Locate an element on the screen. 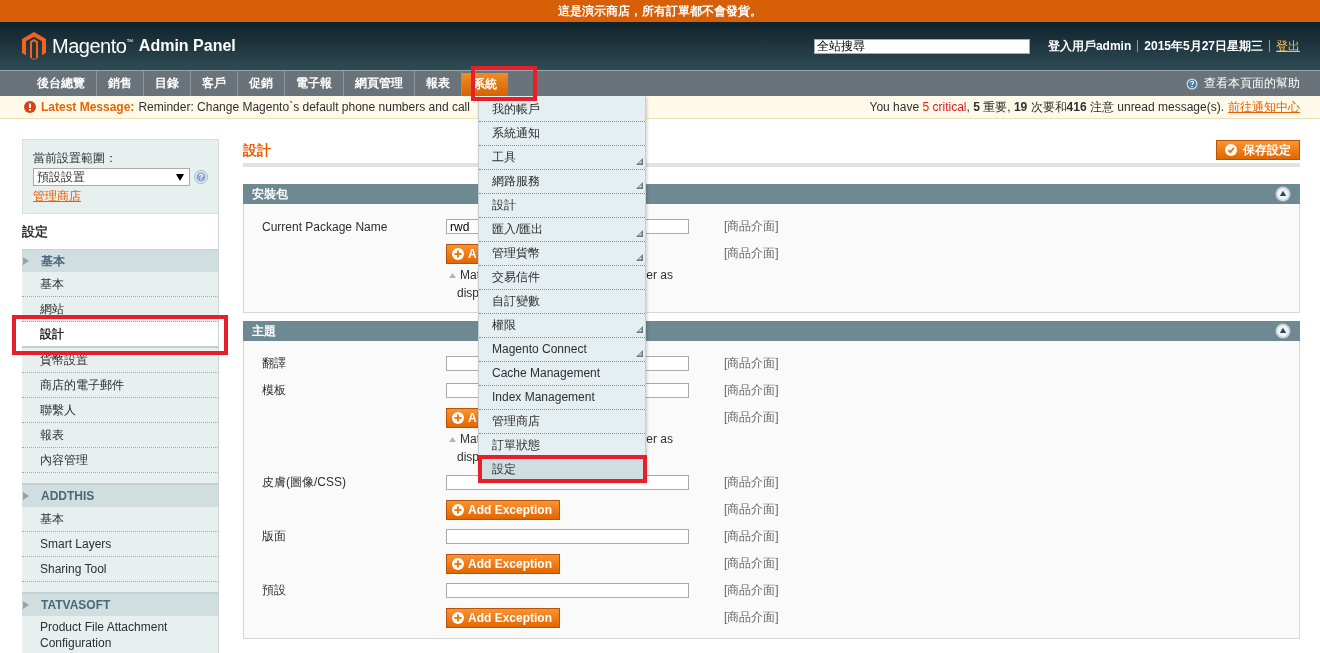  message-summary: You have 5 critical, 5 重要, 19 次要和416 注意 unread message(s). is located at coordinates (1046, 107).